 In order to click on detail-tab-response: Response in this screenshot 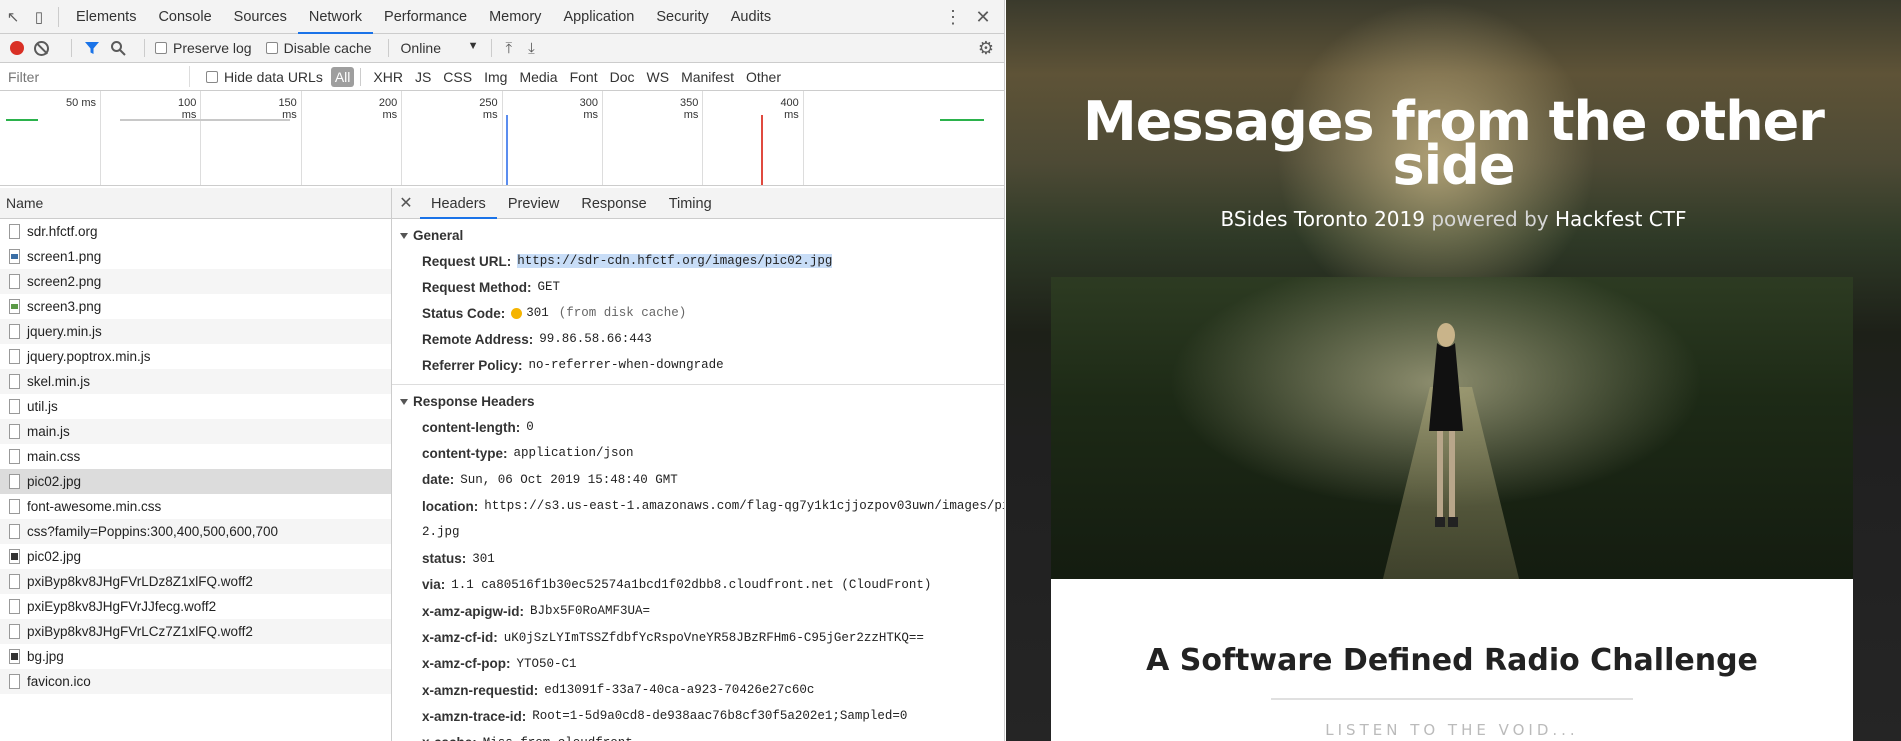, I will do `click(613, 203)`.